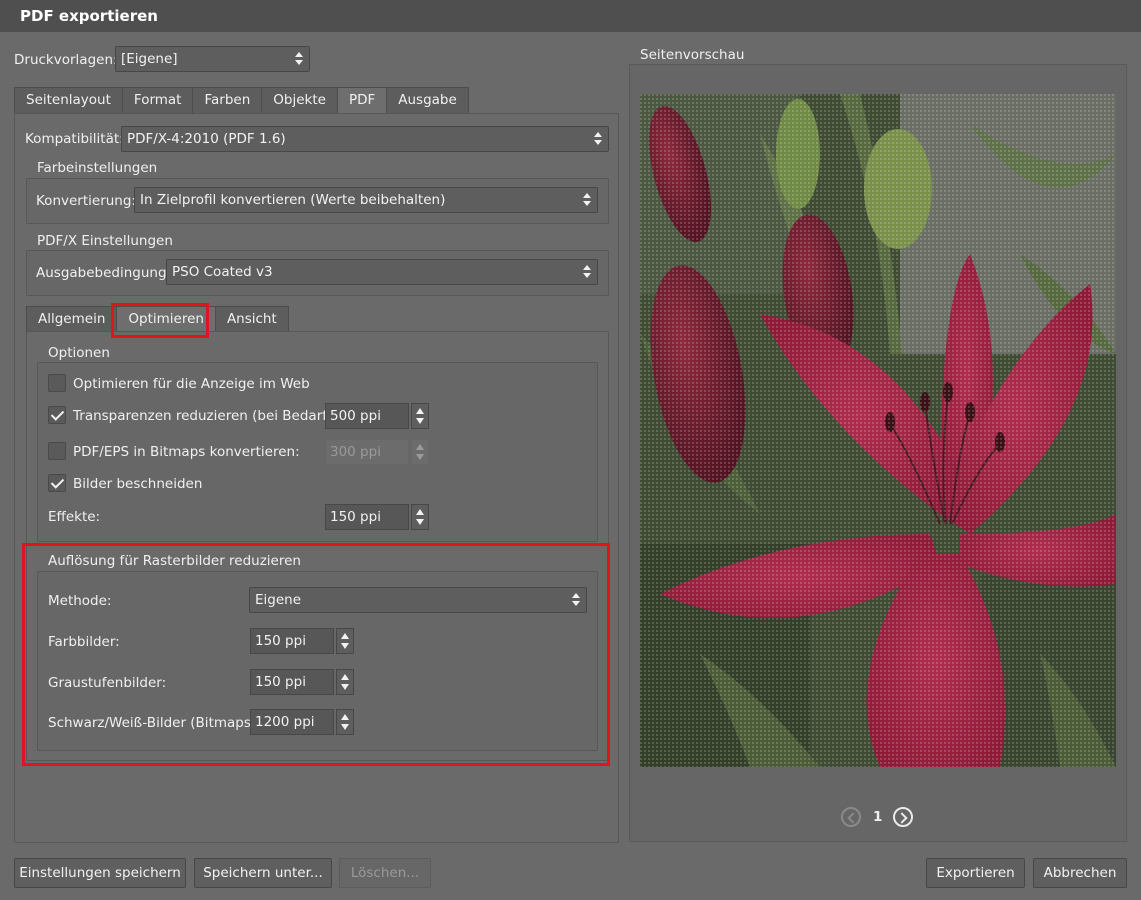 The height and width of the screenshot is (900, 1141). Describe the element at coordinates (57, 451) in the screenshot. I see `bitmap-checkbox` at that location.